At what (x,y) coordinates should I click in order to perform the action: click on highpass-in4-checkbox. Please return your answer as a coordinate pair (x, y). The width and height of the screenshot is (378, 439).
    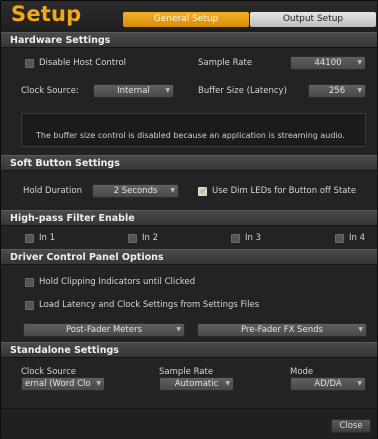
    Looking at the image, I should click on (339, 238).